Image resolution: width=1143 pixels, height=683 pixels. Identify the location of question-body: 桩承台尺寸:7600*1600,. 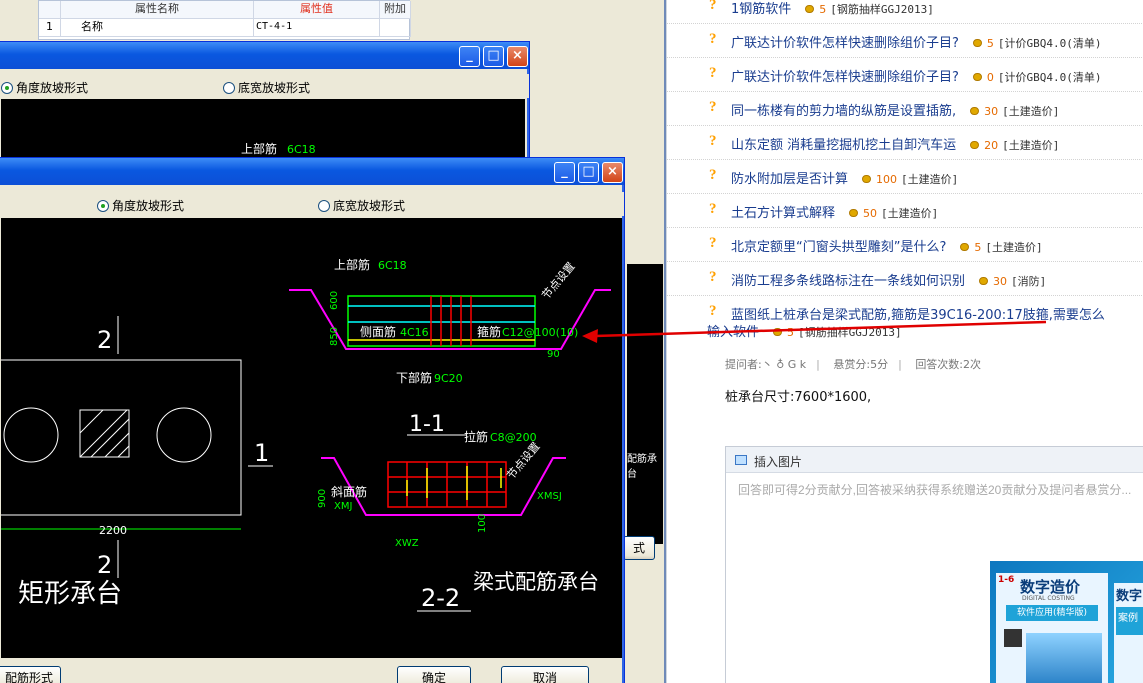
(798, 397).